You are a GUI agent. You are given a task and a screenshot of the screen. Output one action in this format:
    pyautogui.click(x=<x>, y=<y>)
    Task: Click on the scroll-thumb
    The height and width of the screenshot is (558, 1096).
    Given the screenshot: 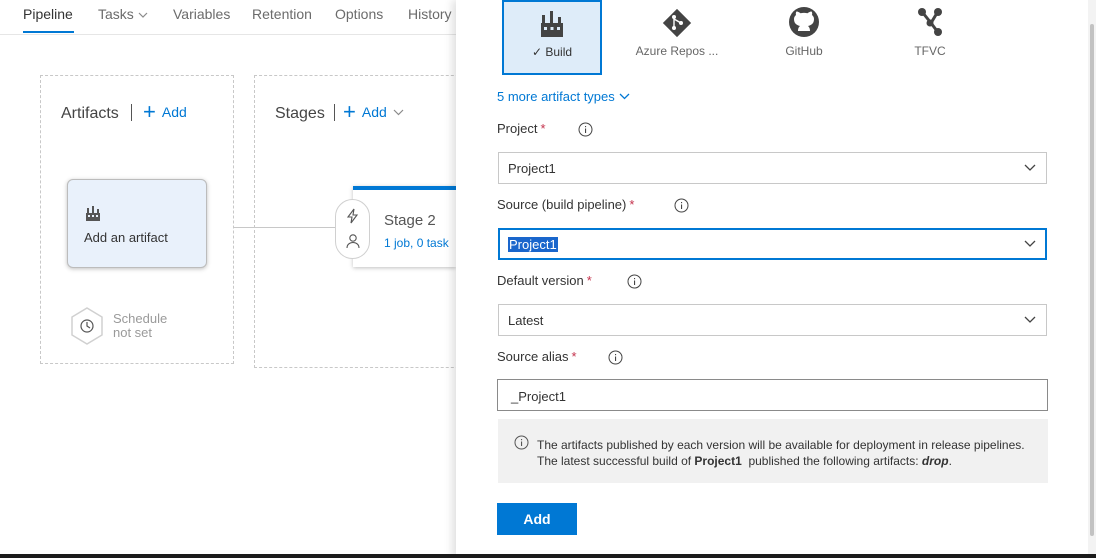 What is the action you would take?
    pyautogui.click(x=1092, y=280)
    